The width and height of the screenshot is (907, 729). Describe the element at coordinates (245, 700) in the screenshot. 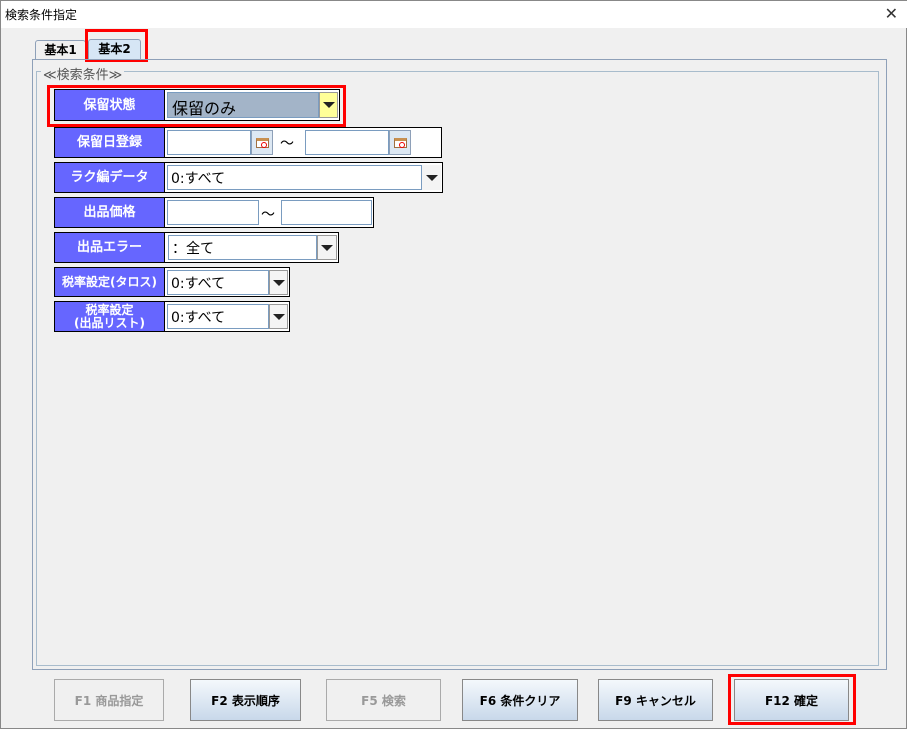

I see `f2-display-order-button: F2 表示順序` at that location.